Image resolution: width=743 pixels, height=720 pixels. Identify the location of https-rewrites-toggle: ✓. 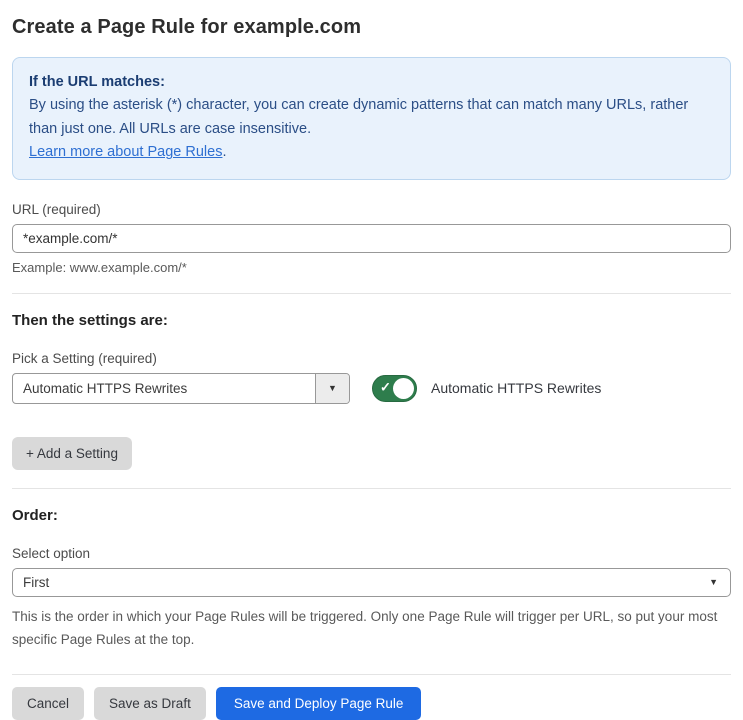
(394, 388).